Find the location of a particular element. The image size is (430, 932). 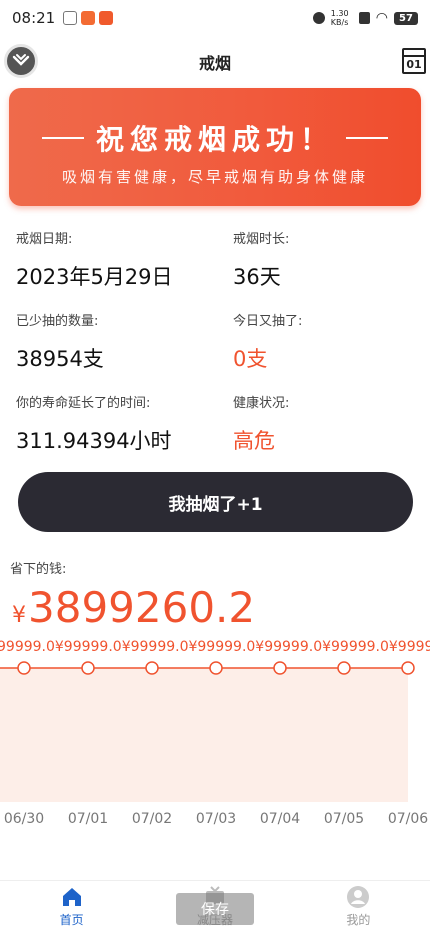

nav-label-mine: 我的 is located at coordinates (358, 920).